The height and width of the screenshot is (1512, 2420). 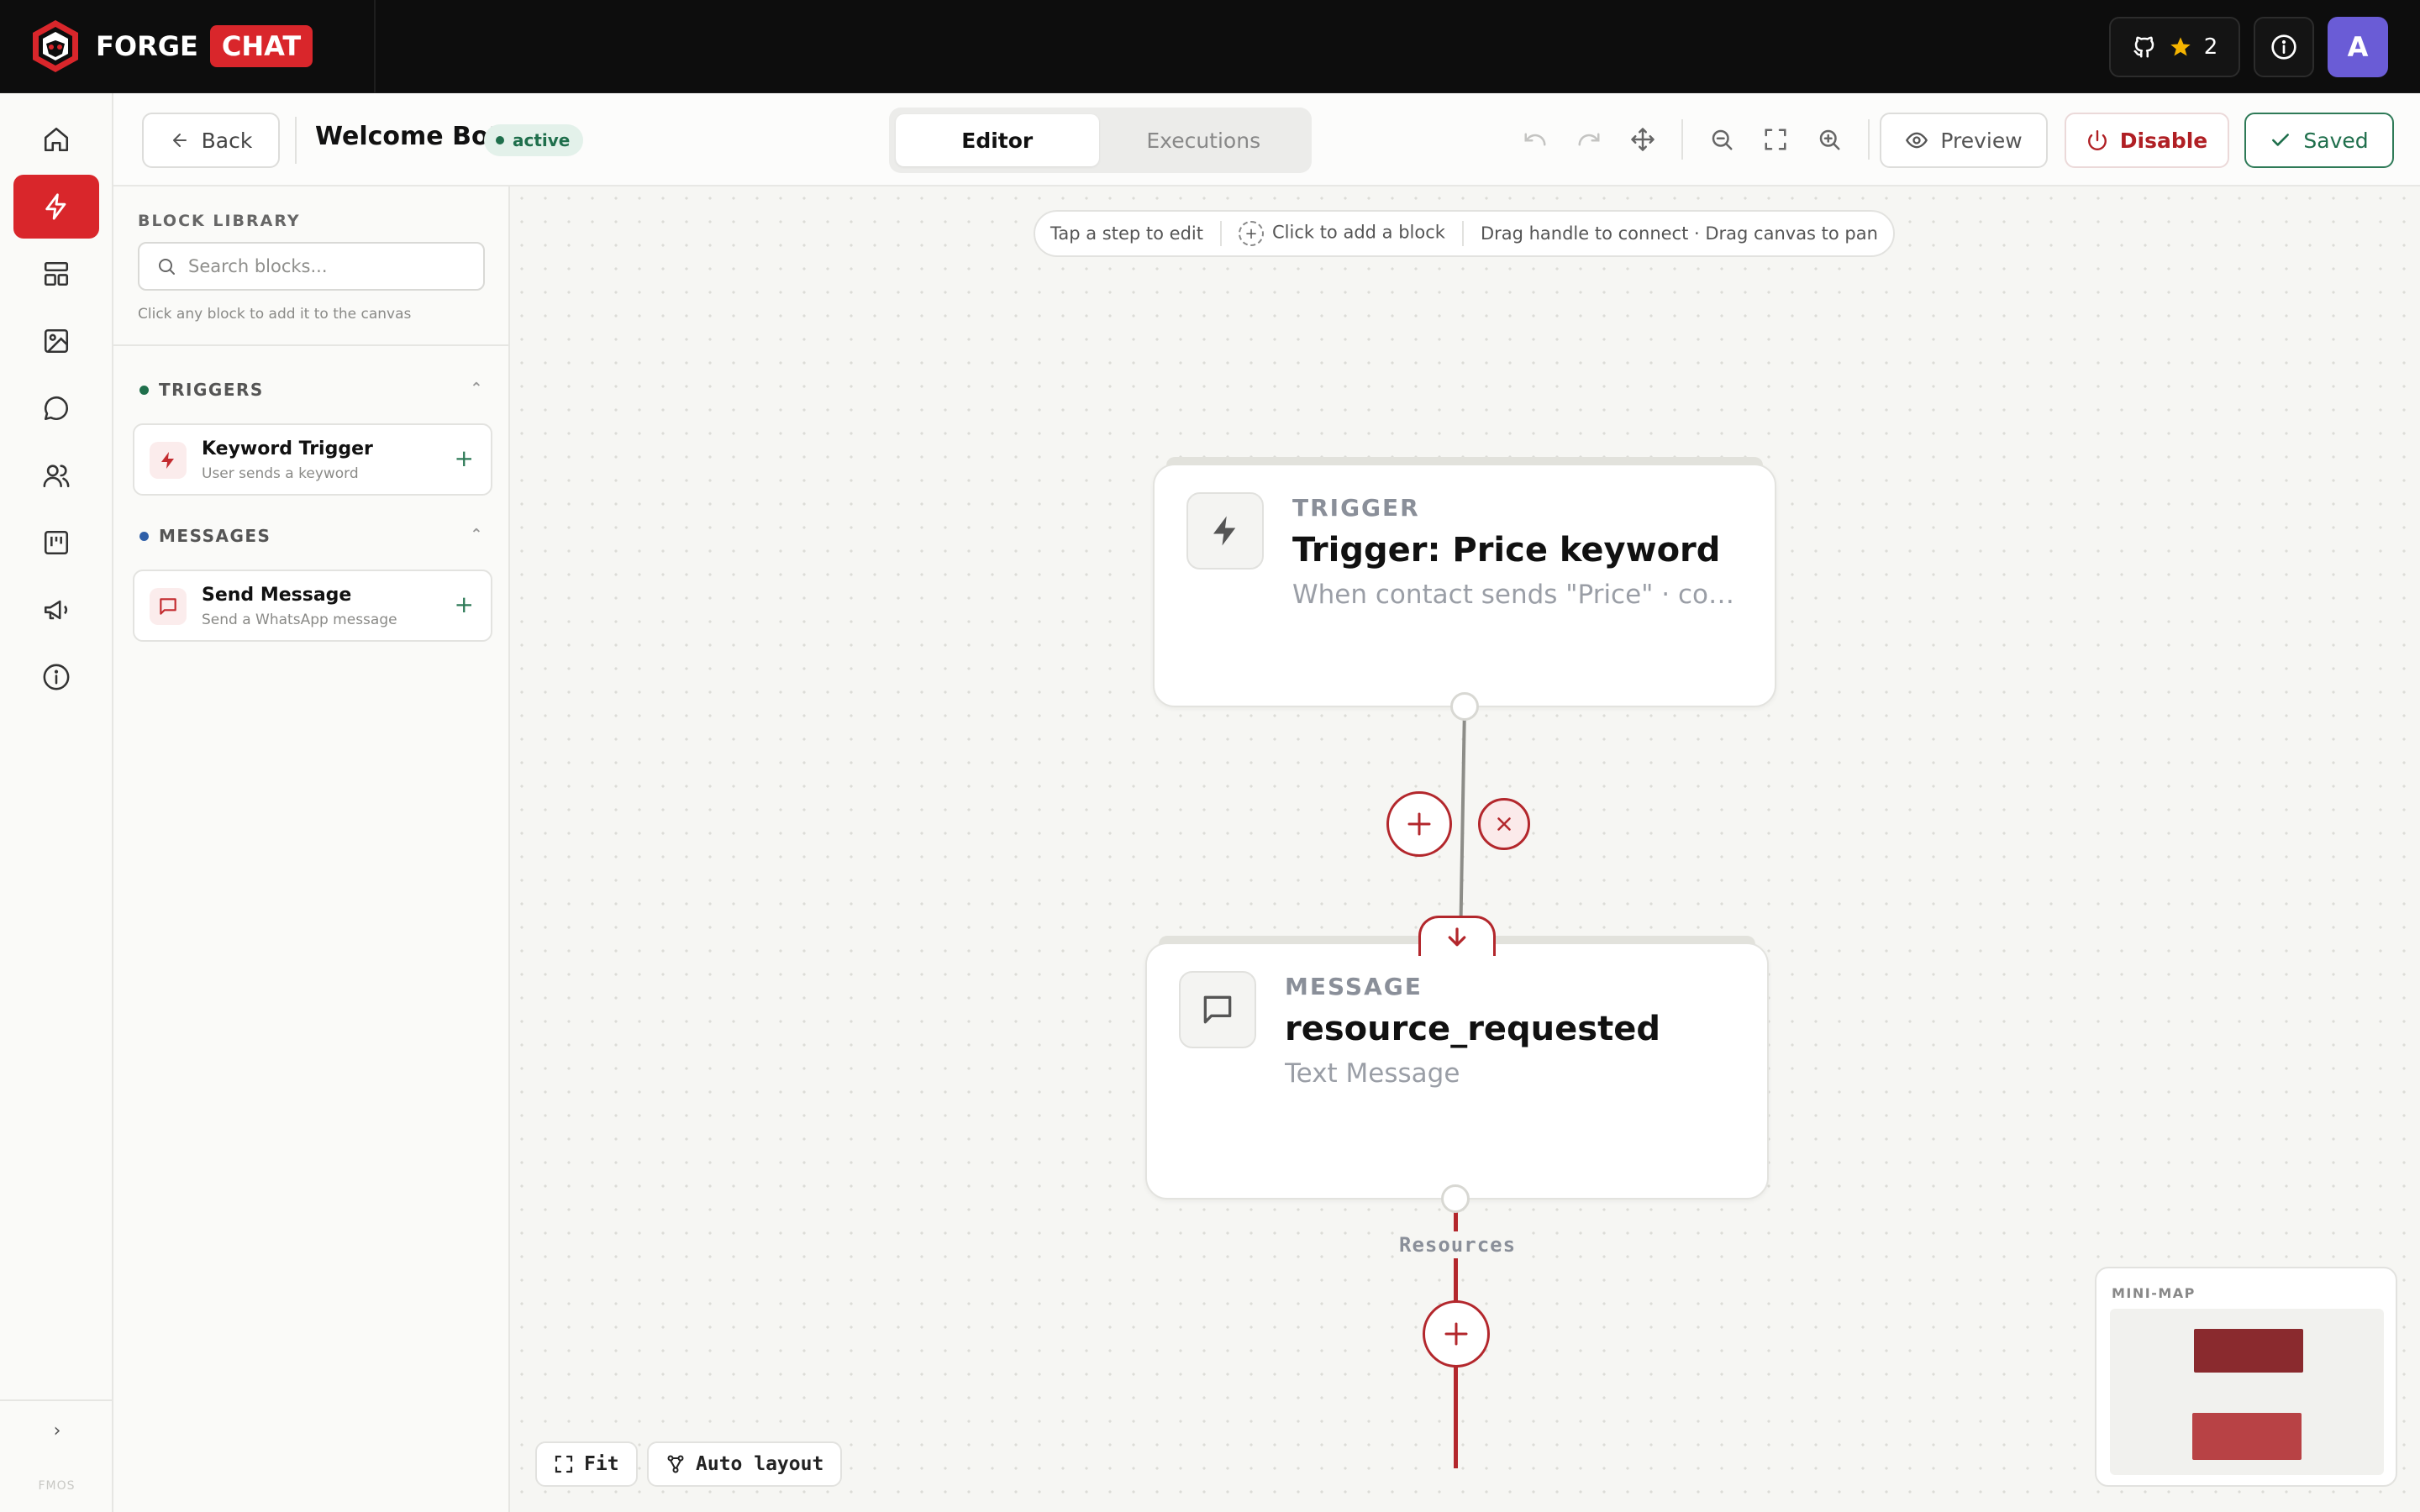 What do you see at coordinates (1472, 1029) in the screenshot?
I see `node-title: resource_requested` at bounding box center [1472, 1029].